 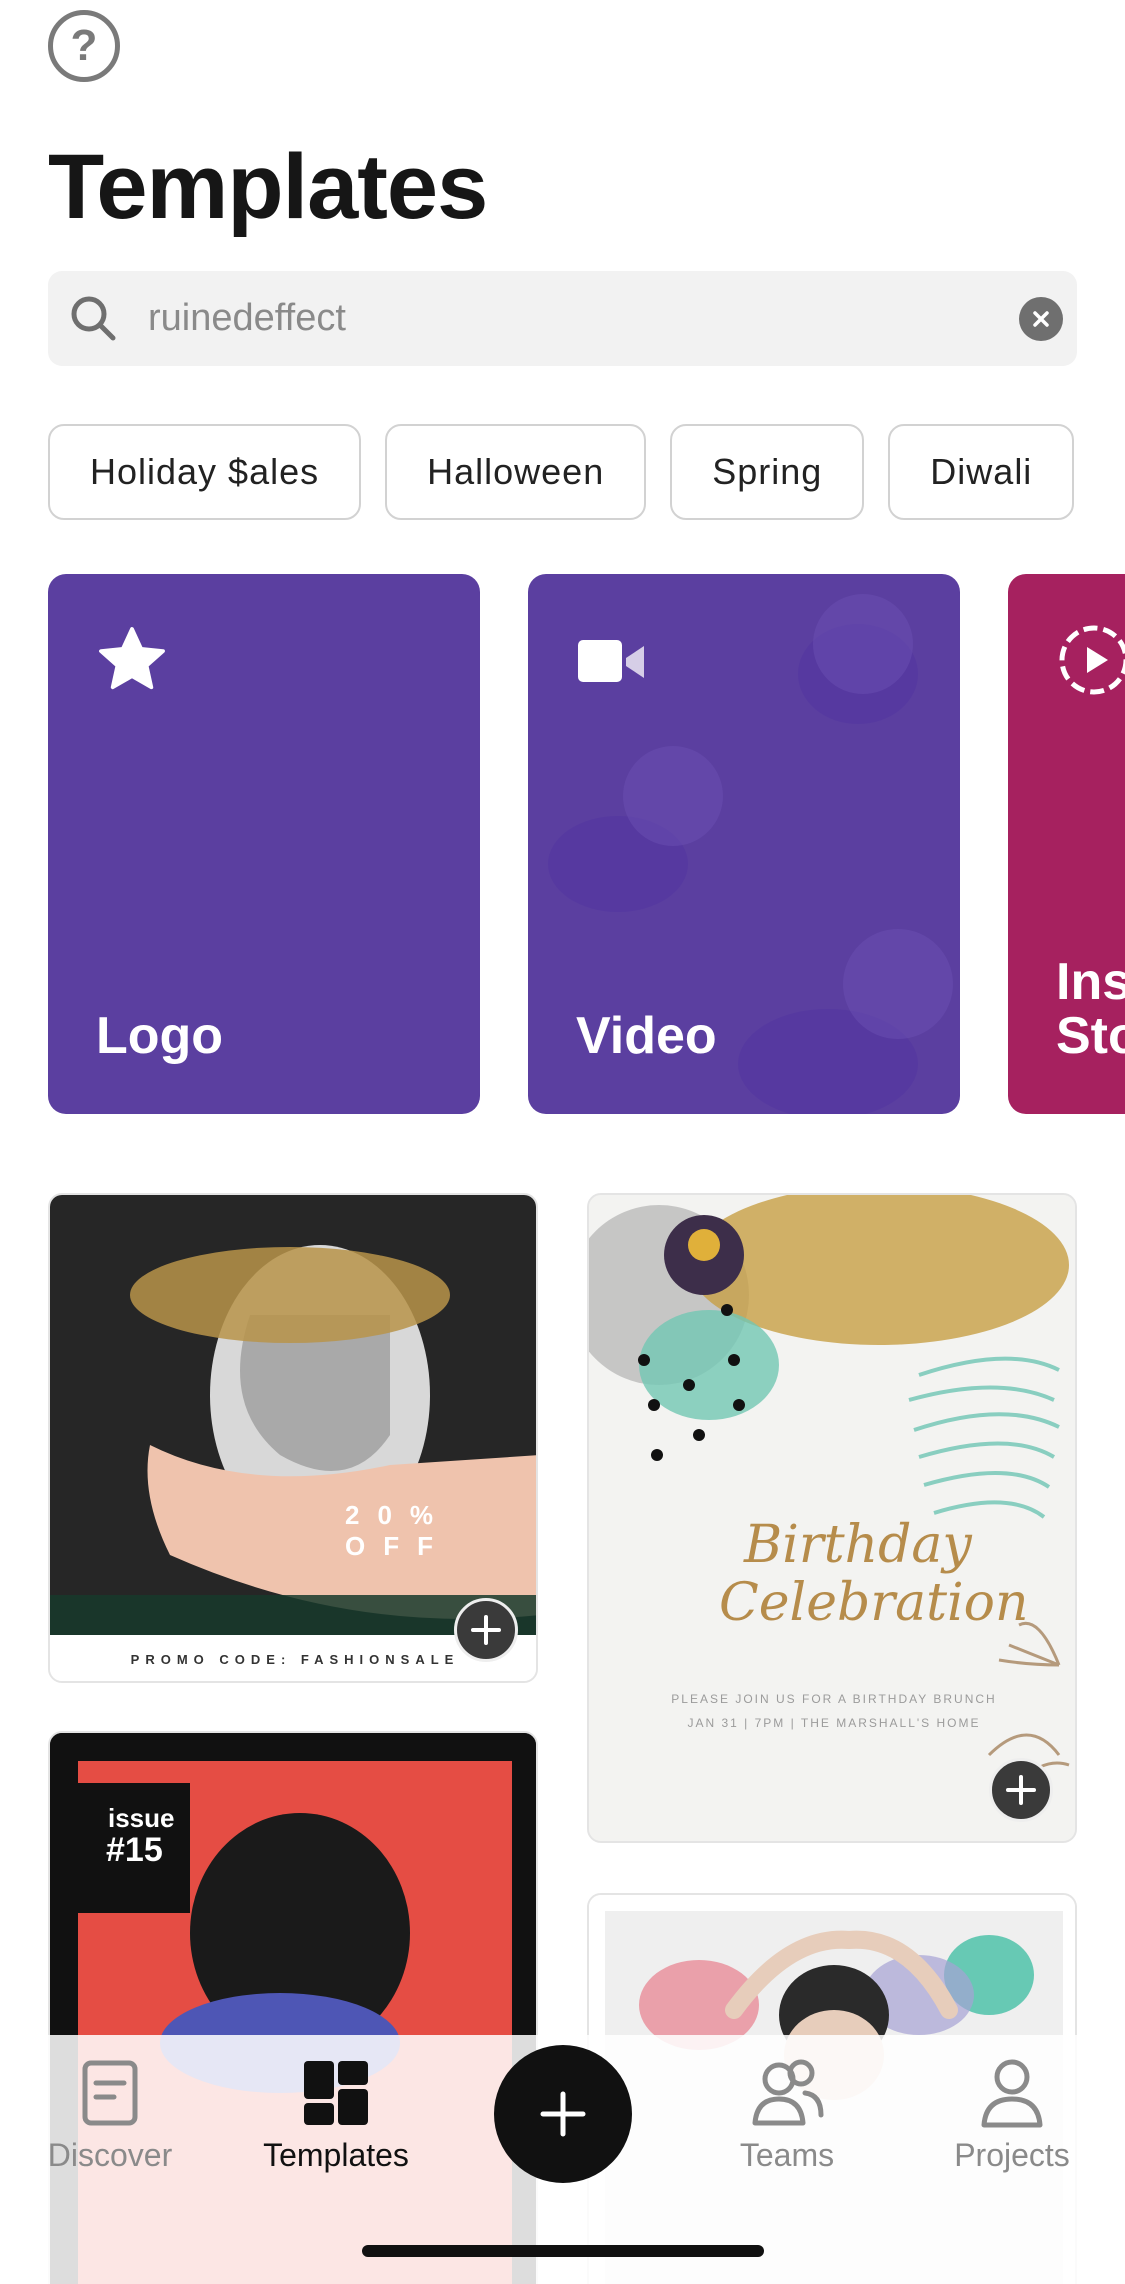 I want to click on tab-label-teams: Teams, so click(x=787, y=2155).